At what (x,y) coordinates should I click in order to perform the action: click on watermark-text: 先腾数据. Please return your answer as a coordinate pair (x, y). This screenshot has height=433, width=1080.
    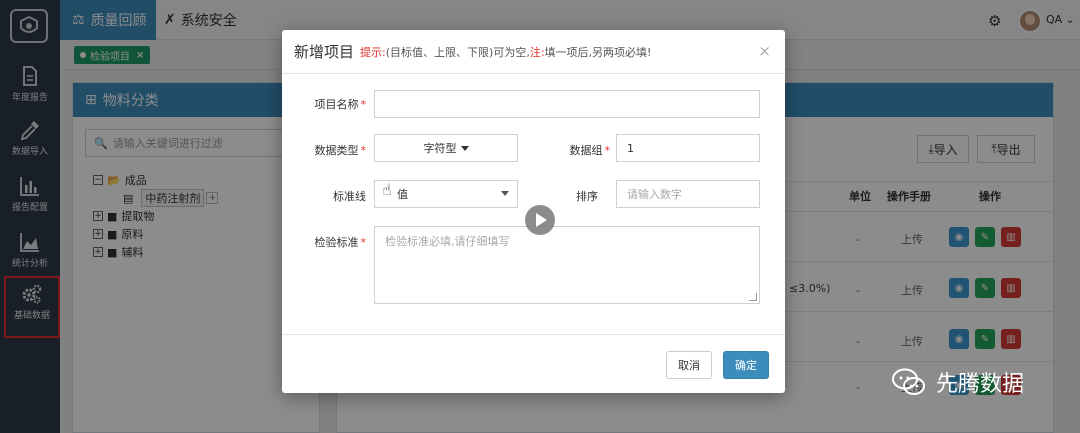
    Looking at the image, I should click on (980, 384).